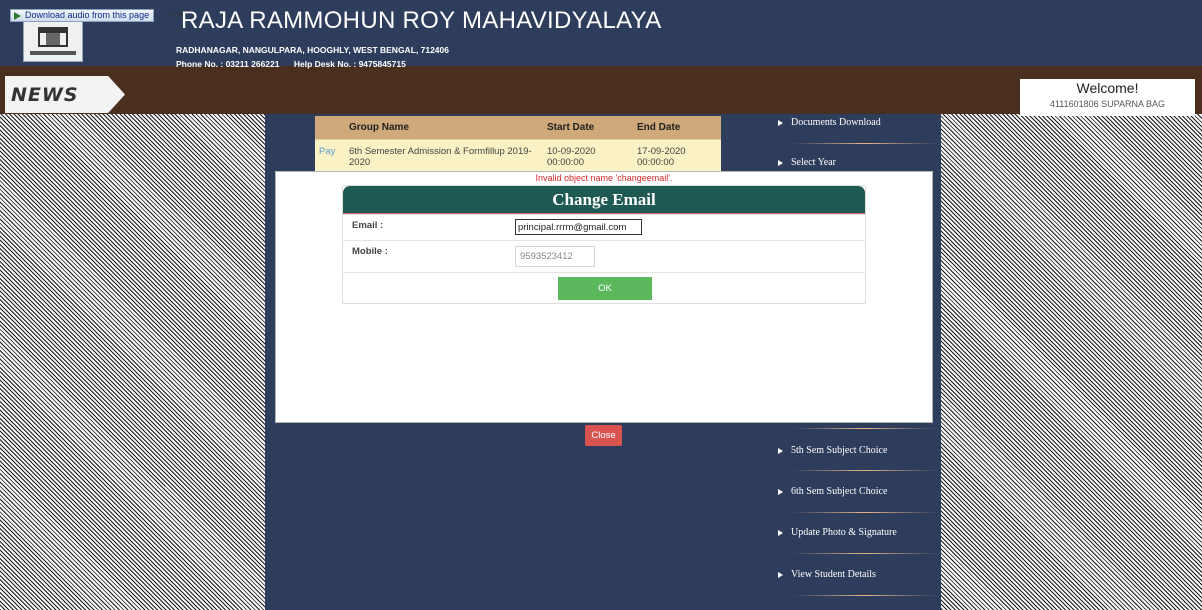 This screenshot has width=1202, height=610. Describe the element at coordinates (833, 574) in the screenshot. I see `sidebar-item-label: View Student Details` at that location.